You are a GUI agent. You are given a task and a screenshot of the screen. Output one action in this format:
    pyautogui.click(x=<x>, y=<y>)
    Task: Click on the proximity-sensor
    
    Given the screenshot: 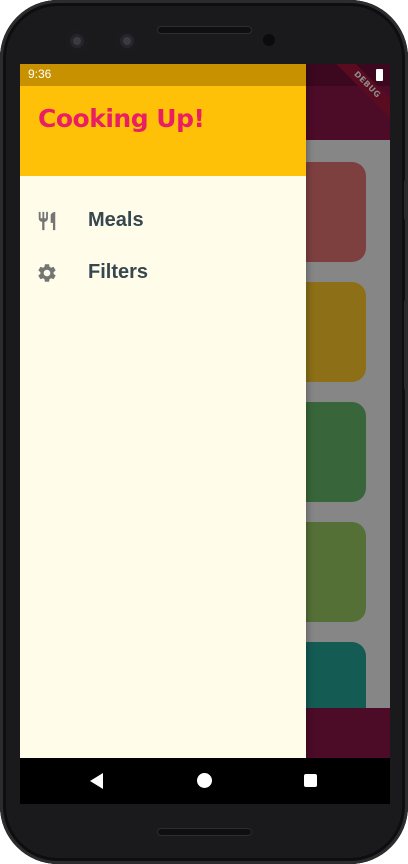 What is the action you would take?
    pyautogui.click(x=269, y=40)
    